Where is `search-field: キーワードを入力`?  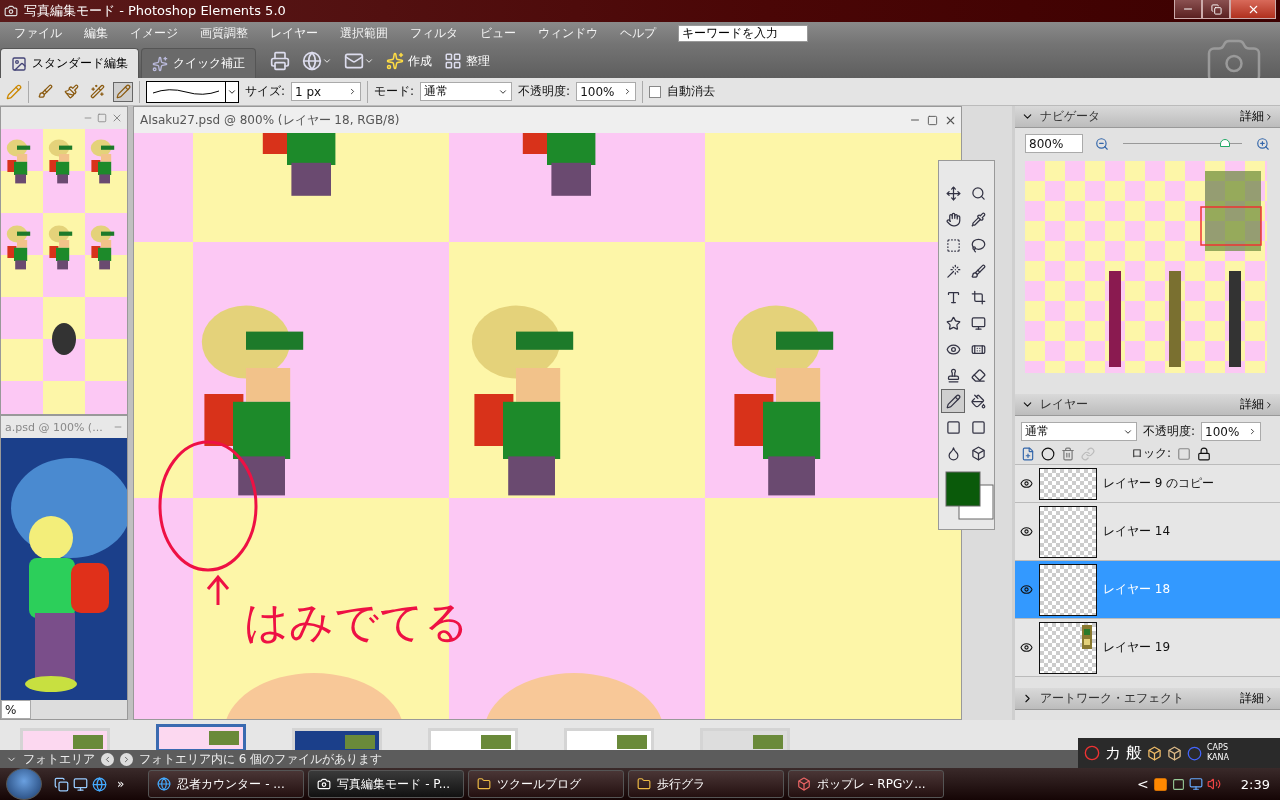
search-field: キーワードを入力 is located at coordinates (743, 33).